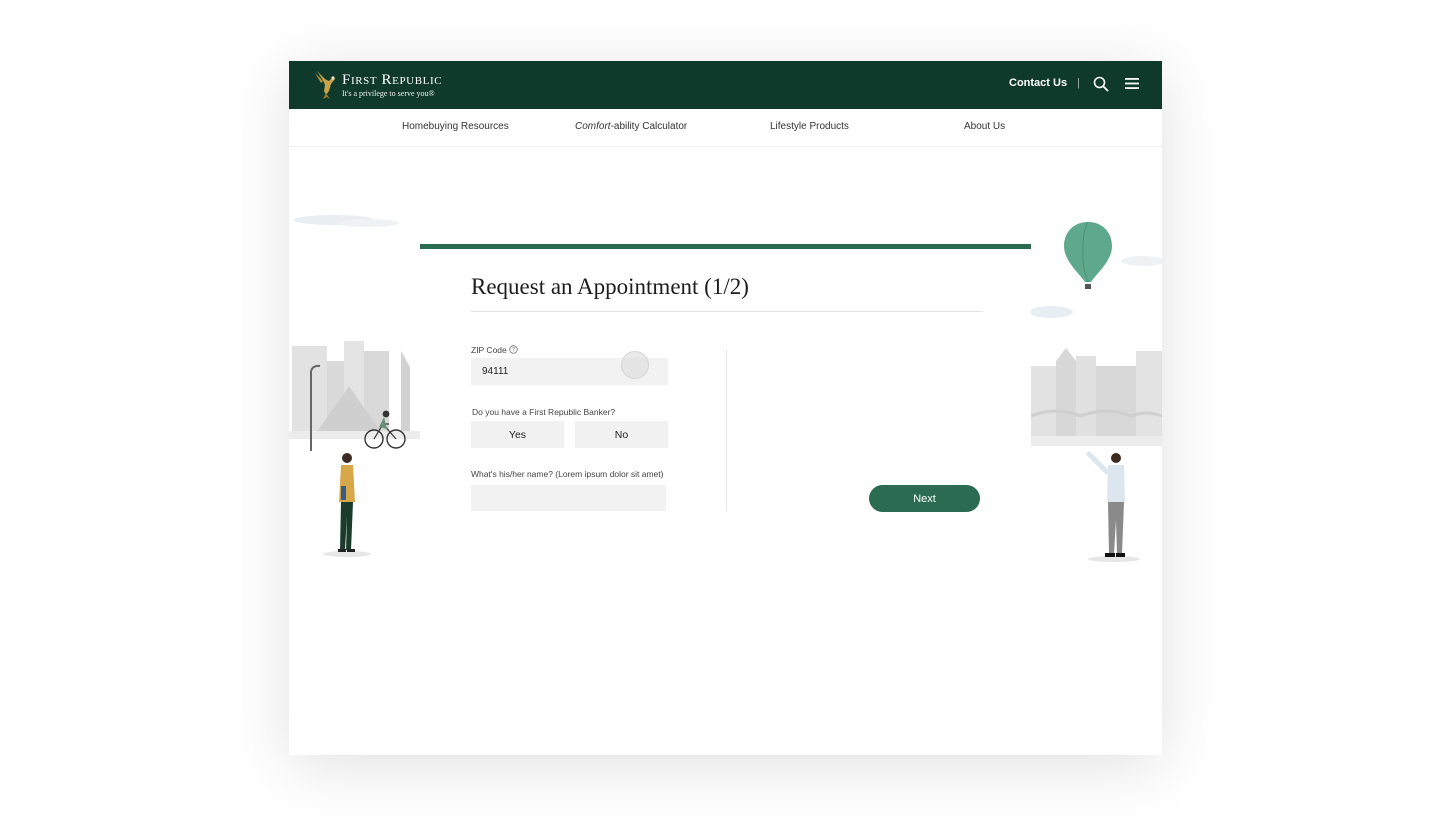 The height and width of the screenshot is (816, 1452). What do you see at coordinates (635, 365) in the screenshot?
I see `cursor-indicator` at bounding box center [635, 365].